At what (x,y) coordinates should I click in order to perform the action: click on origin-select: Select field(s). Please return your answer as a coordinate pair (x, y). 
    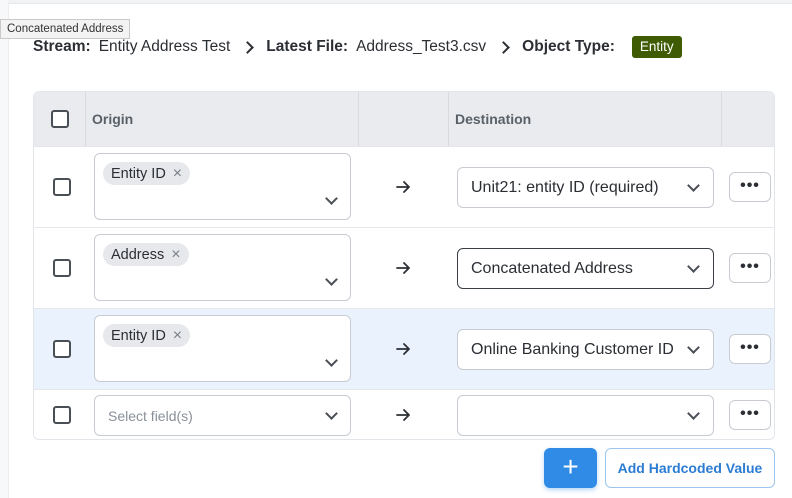
    Looking at the image, I should click on (222, 415).